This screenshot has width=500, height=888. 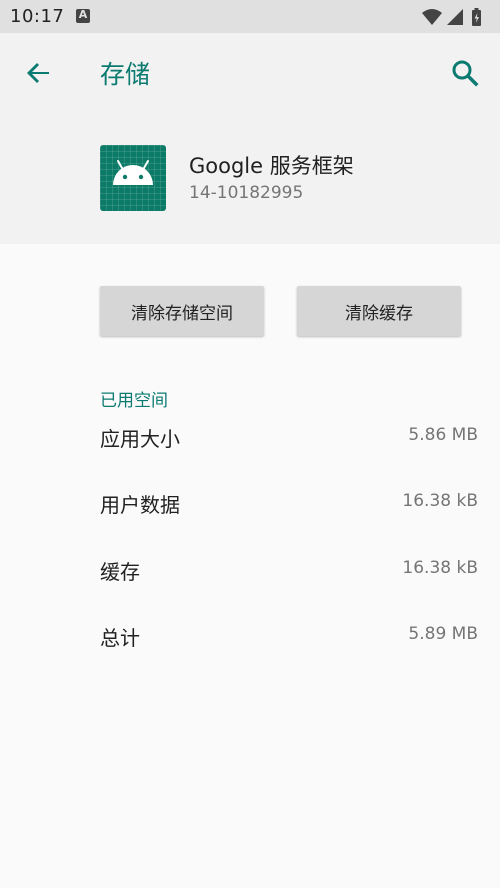 What do you see at coordinates (246, 193) in the screenshot?
I see `app-version: 14-10182995` at bounding box center [246, 193].